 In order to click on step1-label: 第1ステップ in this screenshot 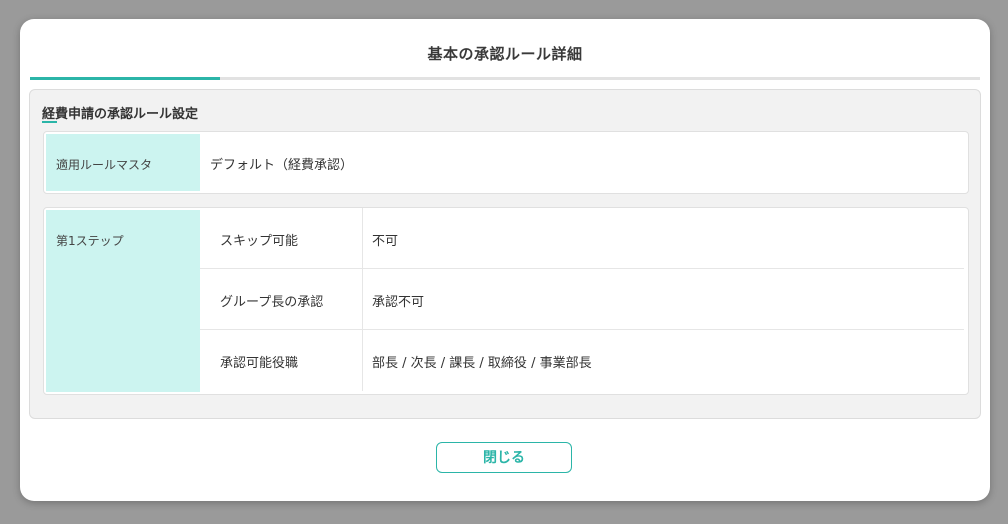, I will do `click(90, 241)`.